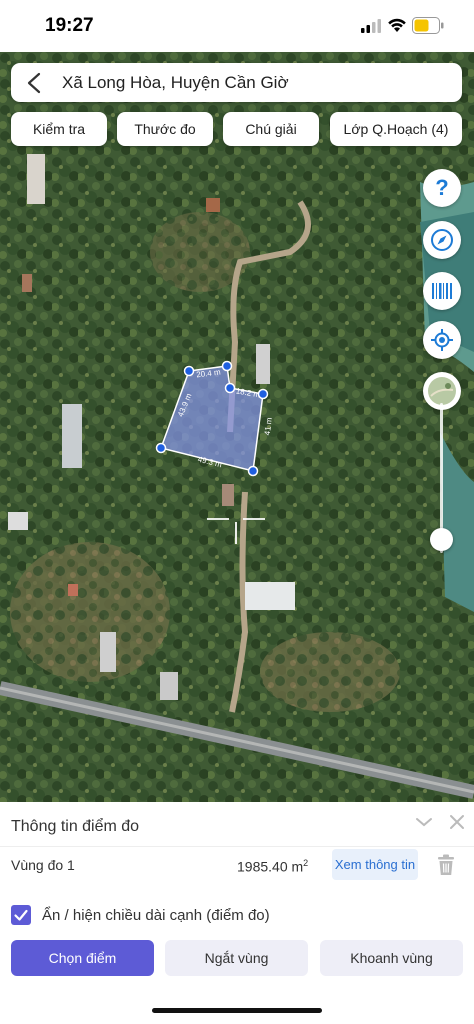 This screenshot has width=474, height=1024. What do you see at coordinates (69, 25) in the screenshot?
I see `status-time: 19:27` at bounding box center [69, 25].